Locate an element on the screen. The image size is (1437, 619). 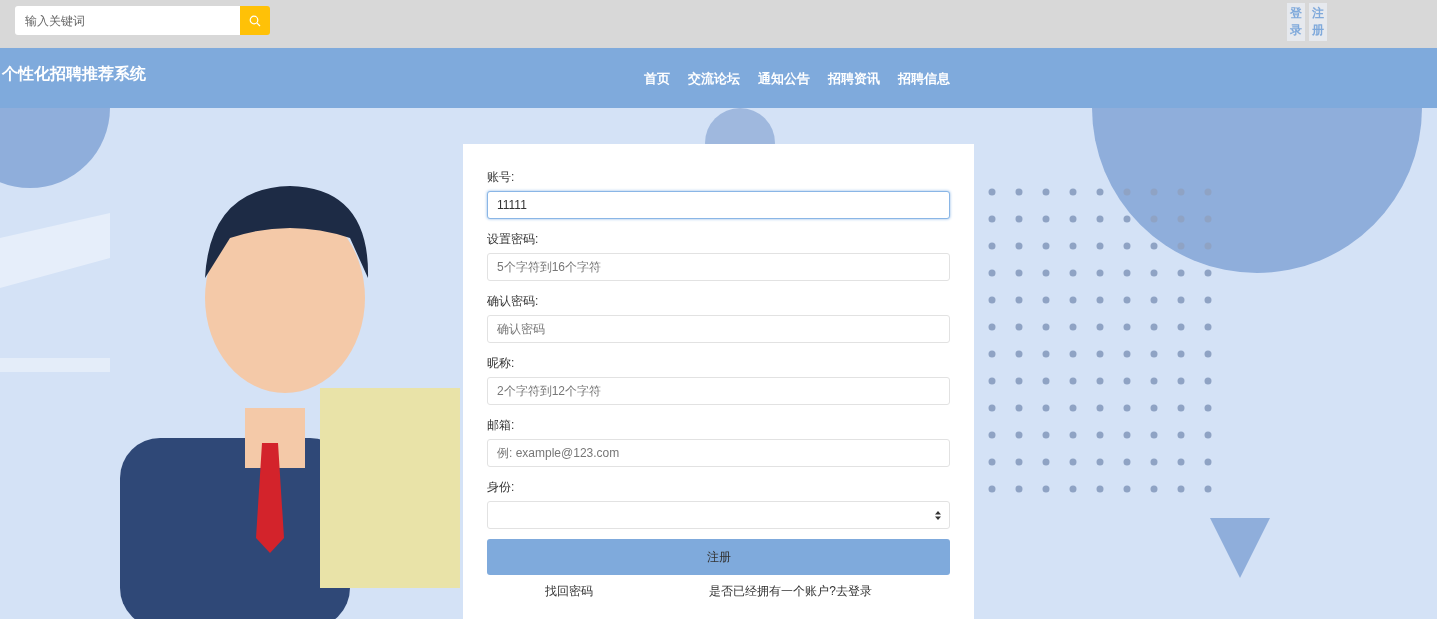
auth-link: 注册 is located at coordinates (1318, 22).